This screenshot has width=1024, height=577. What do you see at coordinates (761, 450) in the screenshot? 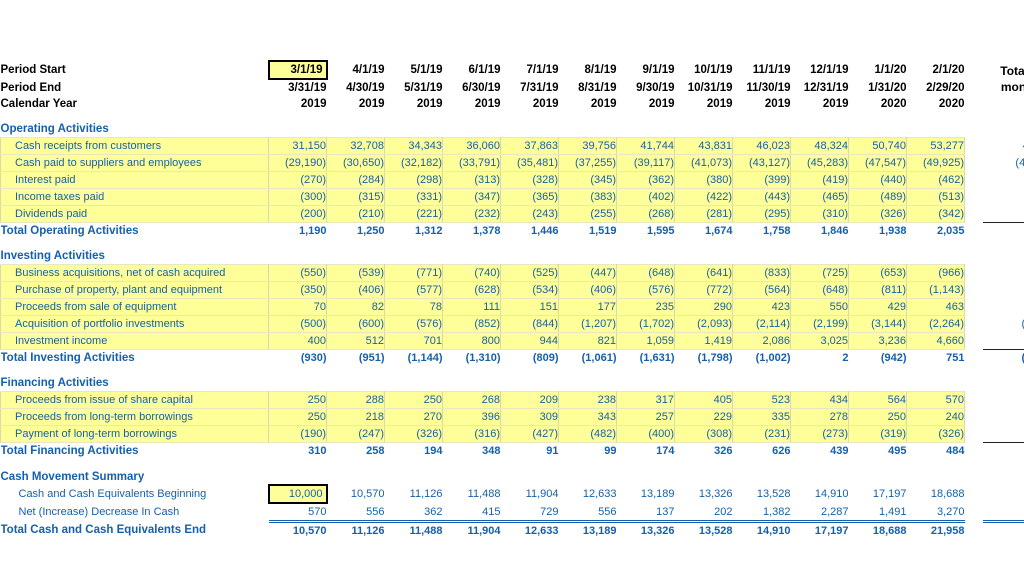
I see `section-total-value-col-9: 626` at bounding box center [761, 450].